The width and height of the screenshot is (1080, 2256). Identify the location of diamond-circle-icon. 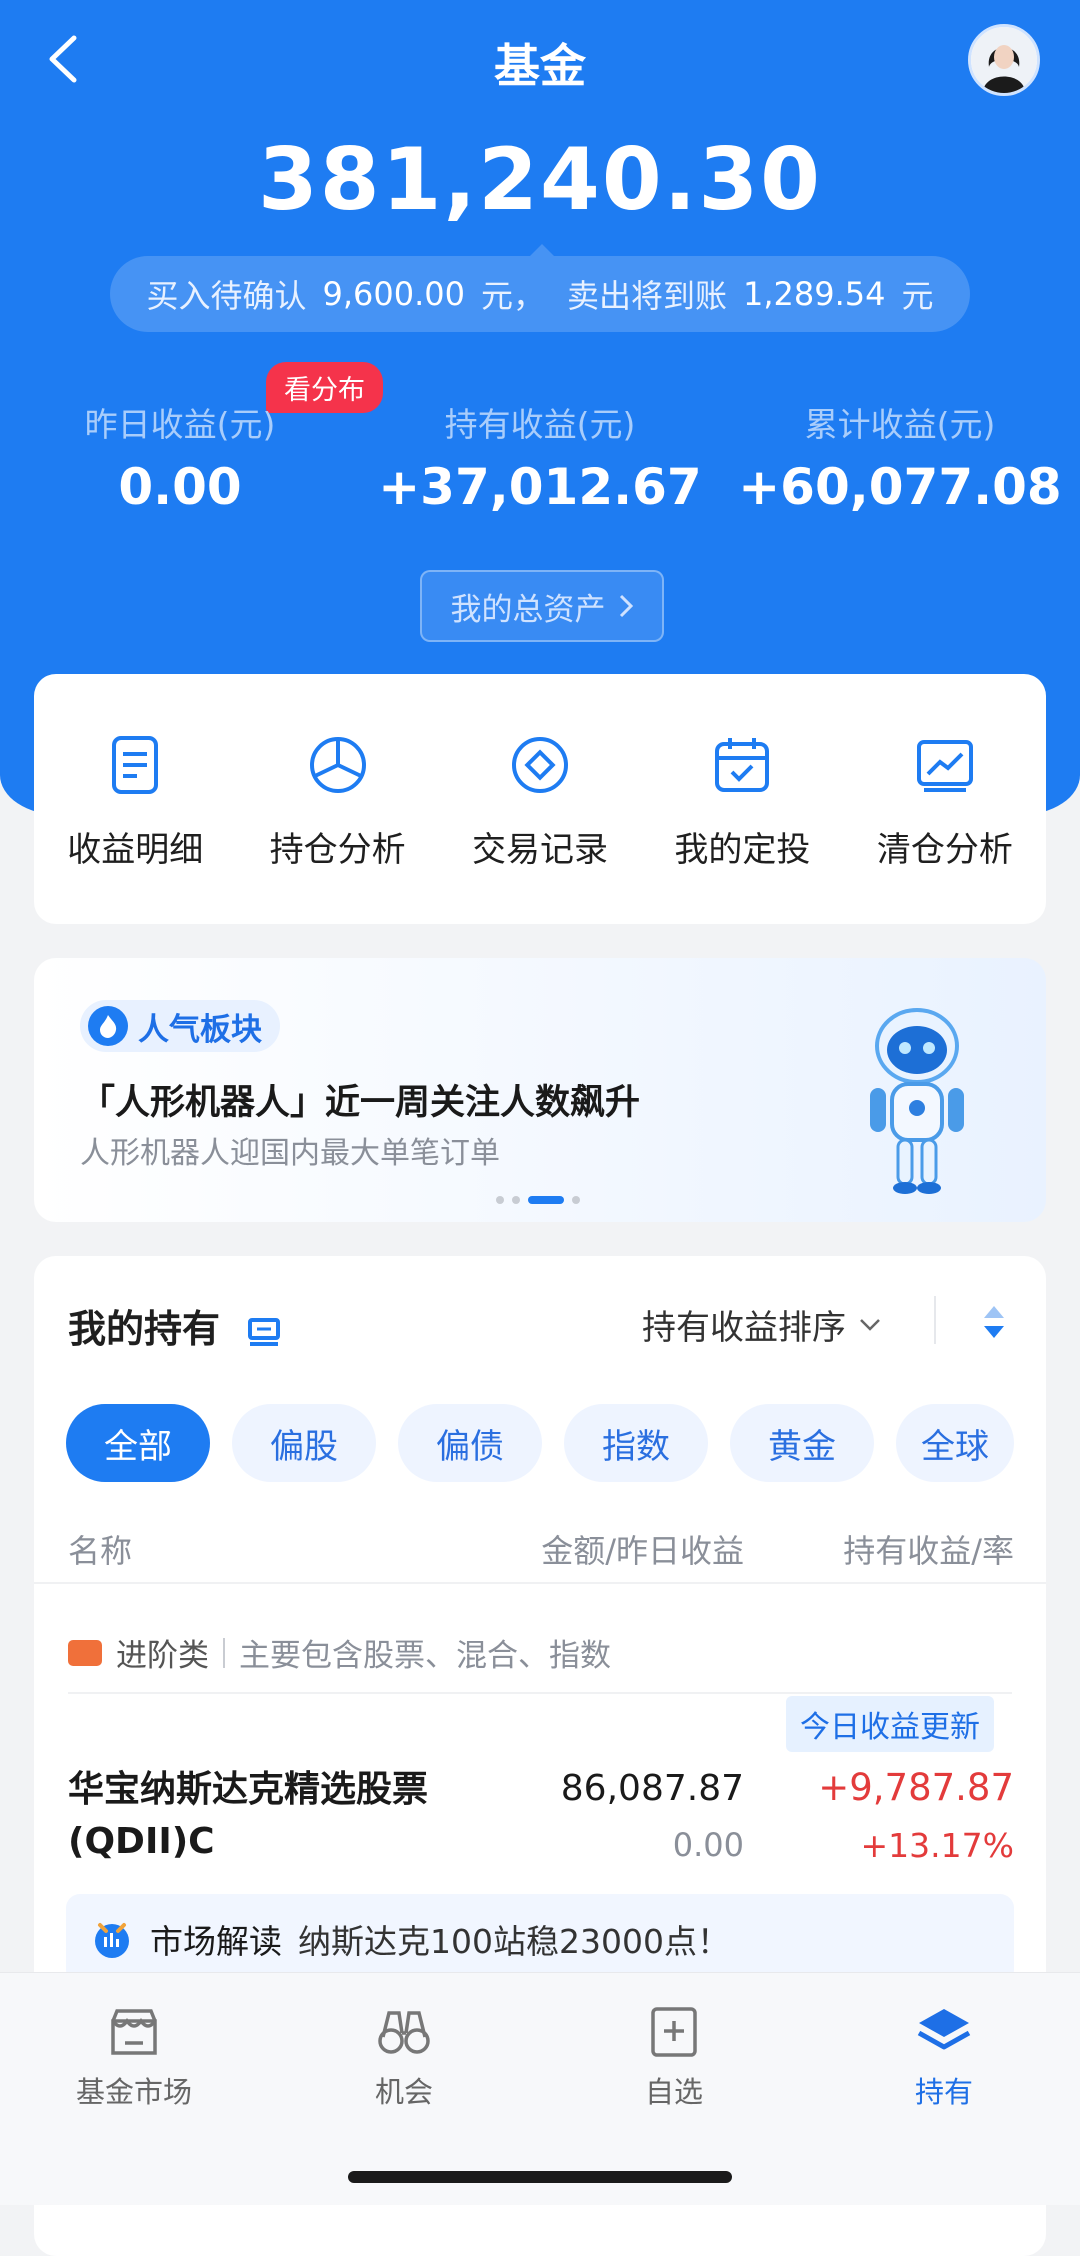
(540, 765).